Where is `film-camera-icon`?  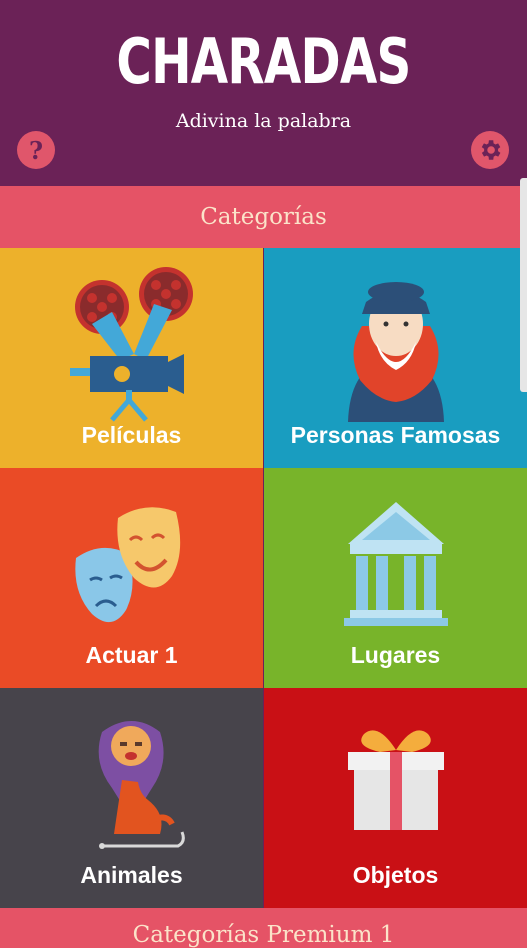 film-camera-icon is located at coordinates (131, 342).